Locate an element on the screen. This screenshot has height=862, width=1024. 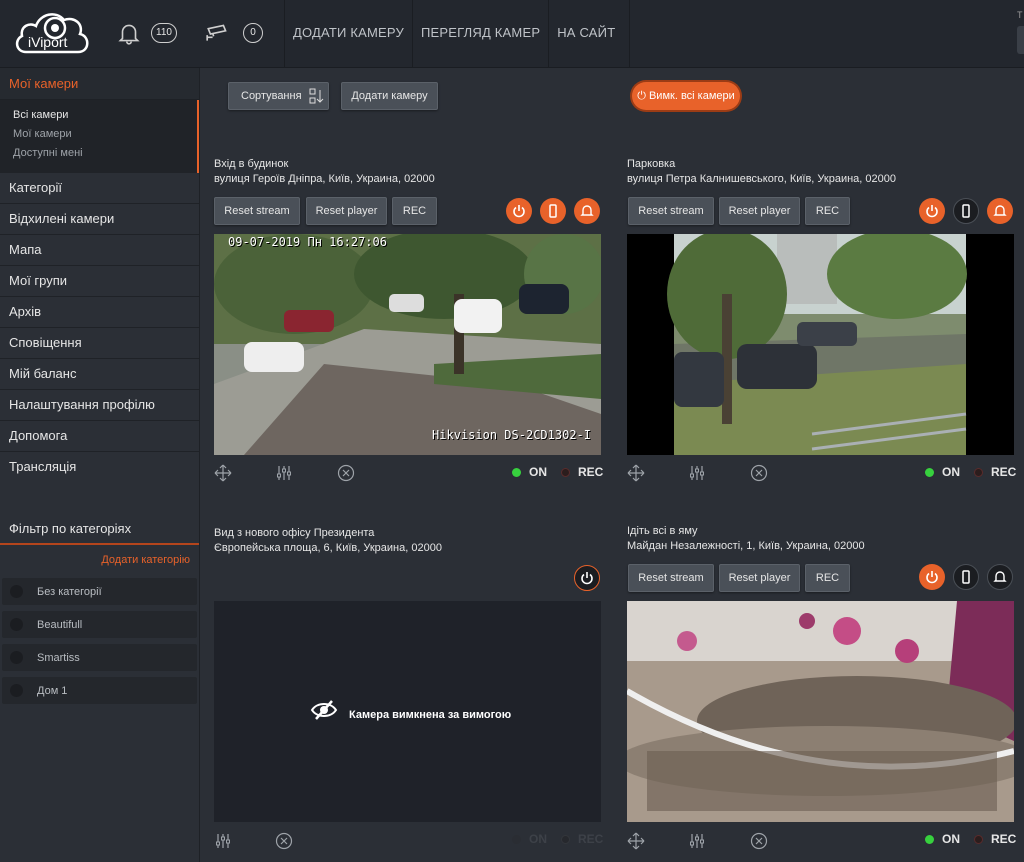
camera-name: Вид з нового офісу Президента is located at coordinates (294, 533).